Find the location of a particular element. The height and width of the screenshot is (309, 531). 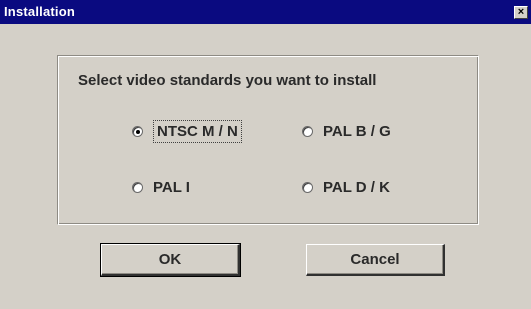

radio-label: PAL I is located at coordinates (171, 187).